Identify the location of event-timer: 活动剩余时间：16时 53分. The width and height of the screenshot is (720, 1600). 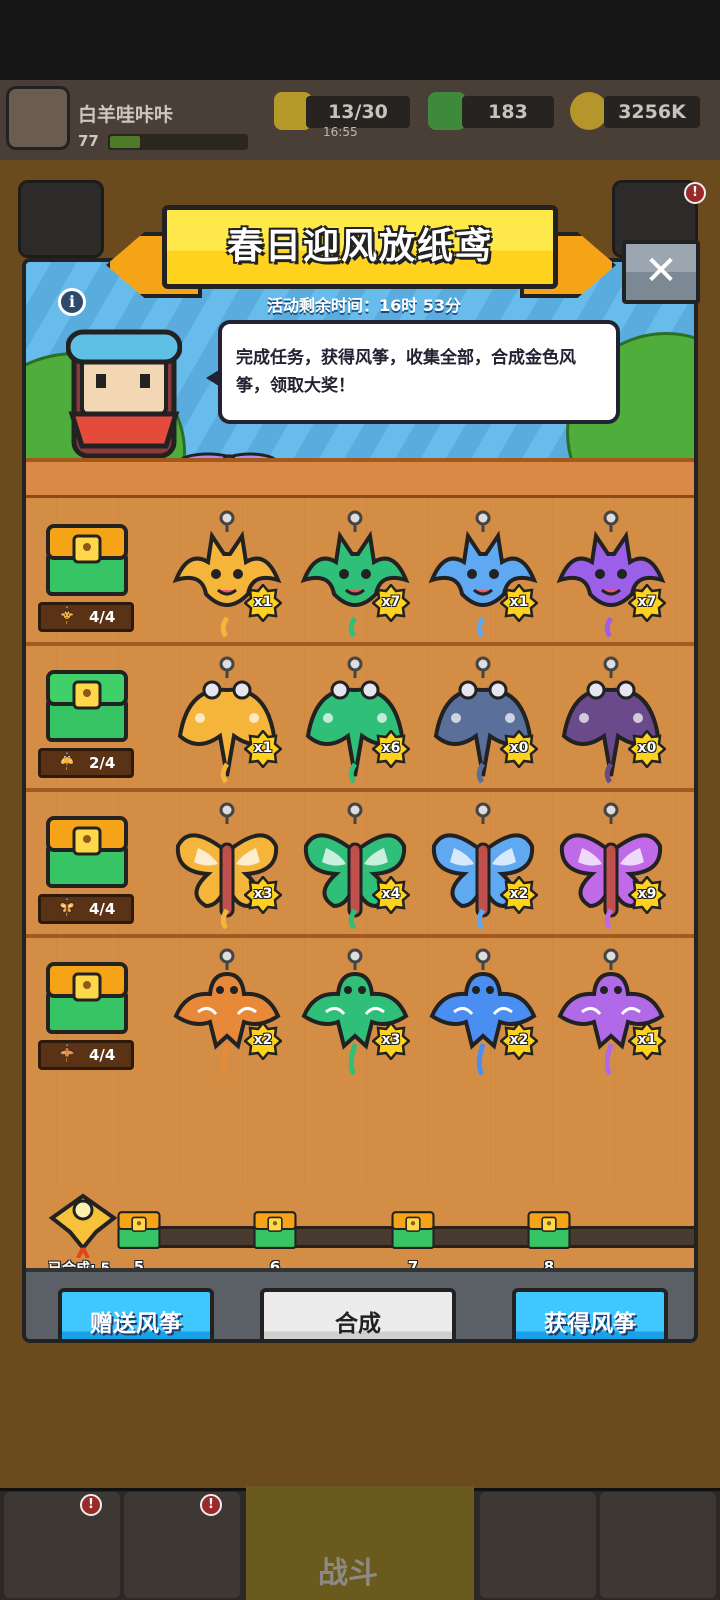
(364, 305).